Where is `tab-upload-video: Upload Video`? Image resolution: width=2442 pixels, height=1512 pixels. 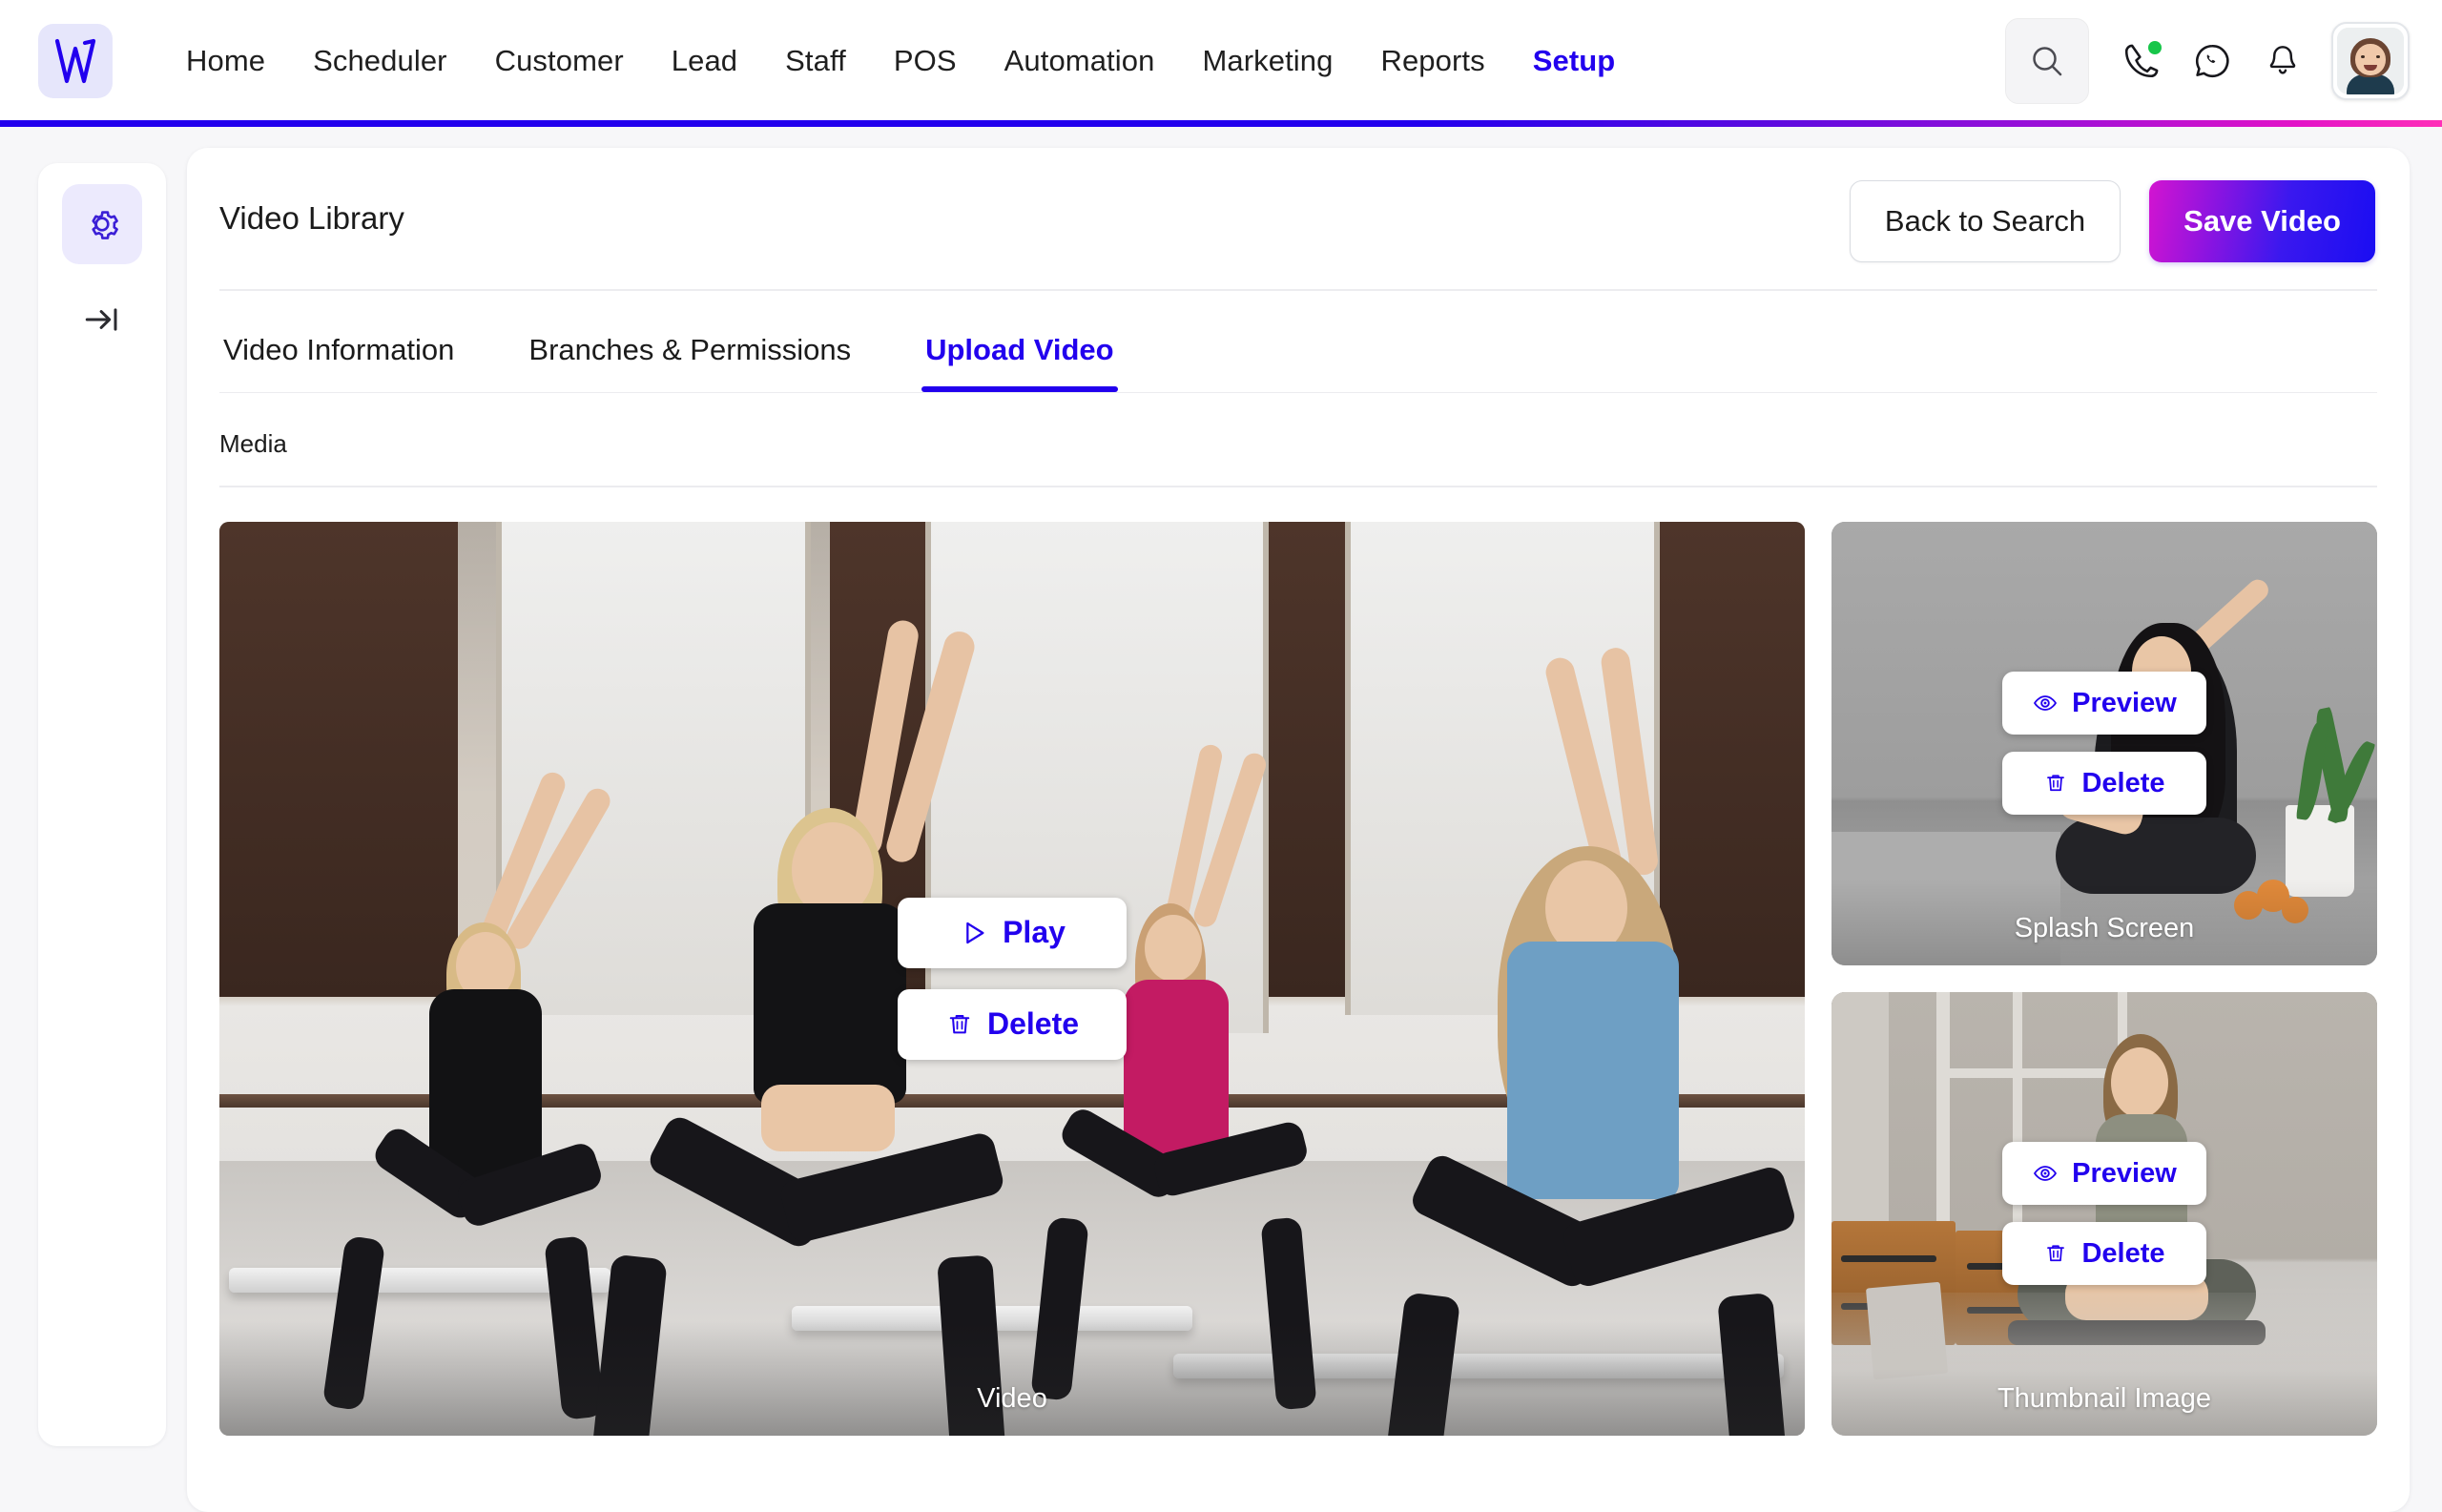 tab-upload-video: Upload Video is located at coordinates (1019, 362).